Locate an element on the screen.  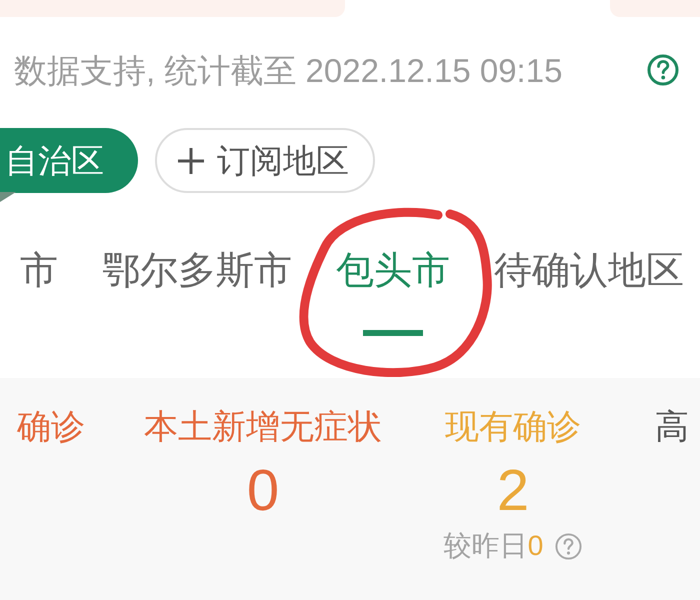
update-time-text: 数据支持, 统计截至 2022.12.15 09:15 is located at coordinates (288, 70).